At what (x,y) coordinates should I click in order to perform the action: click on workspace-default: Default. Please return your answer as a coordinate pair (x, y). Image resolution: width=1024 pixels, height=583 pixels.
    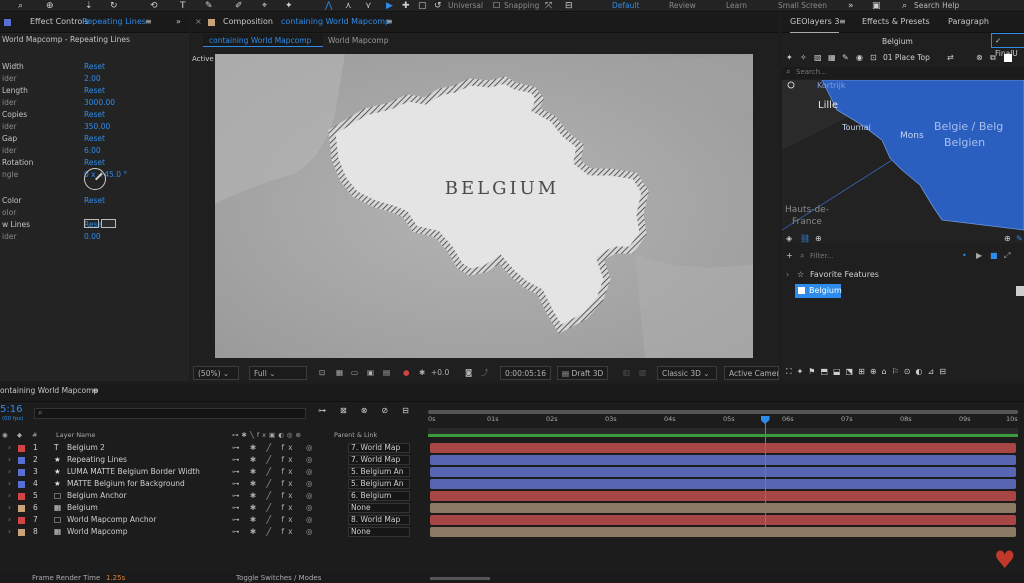
    Looking at the image, I should click on (625, 6).